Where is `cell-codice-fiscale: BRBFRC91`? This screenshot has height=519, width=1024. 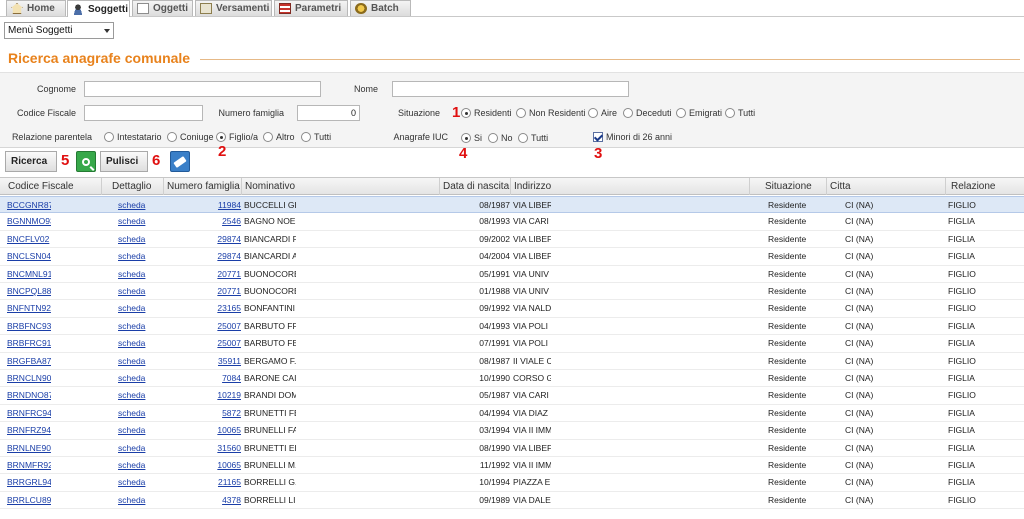 cell-codice-fiscale: BRBFRC91 is located at coordinates (29, 343).